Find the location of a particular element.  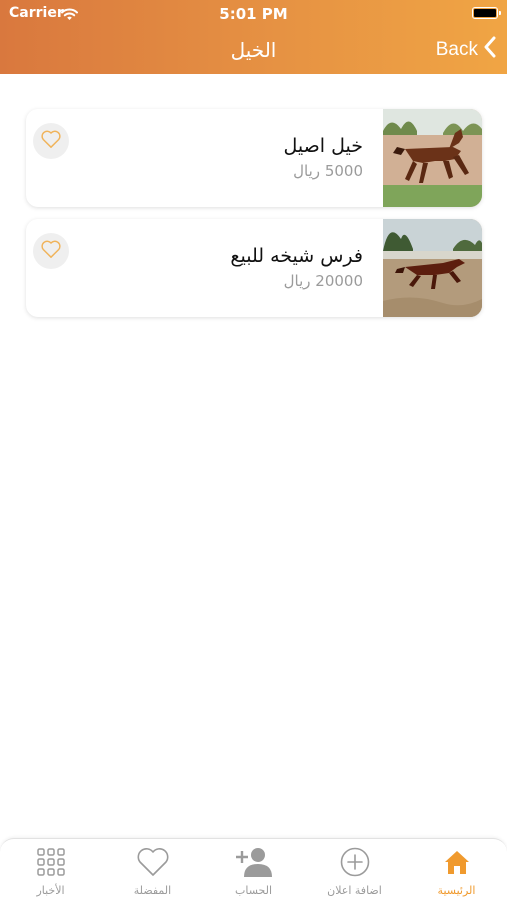

tab-account-label: الحساب is located at coordinates (253, 890).